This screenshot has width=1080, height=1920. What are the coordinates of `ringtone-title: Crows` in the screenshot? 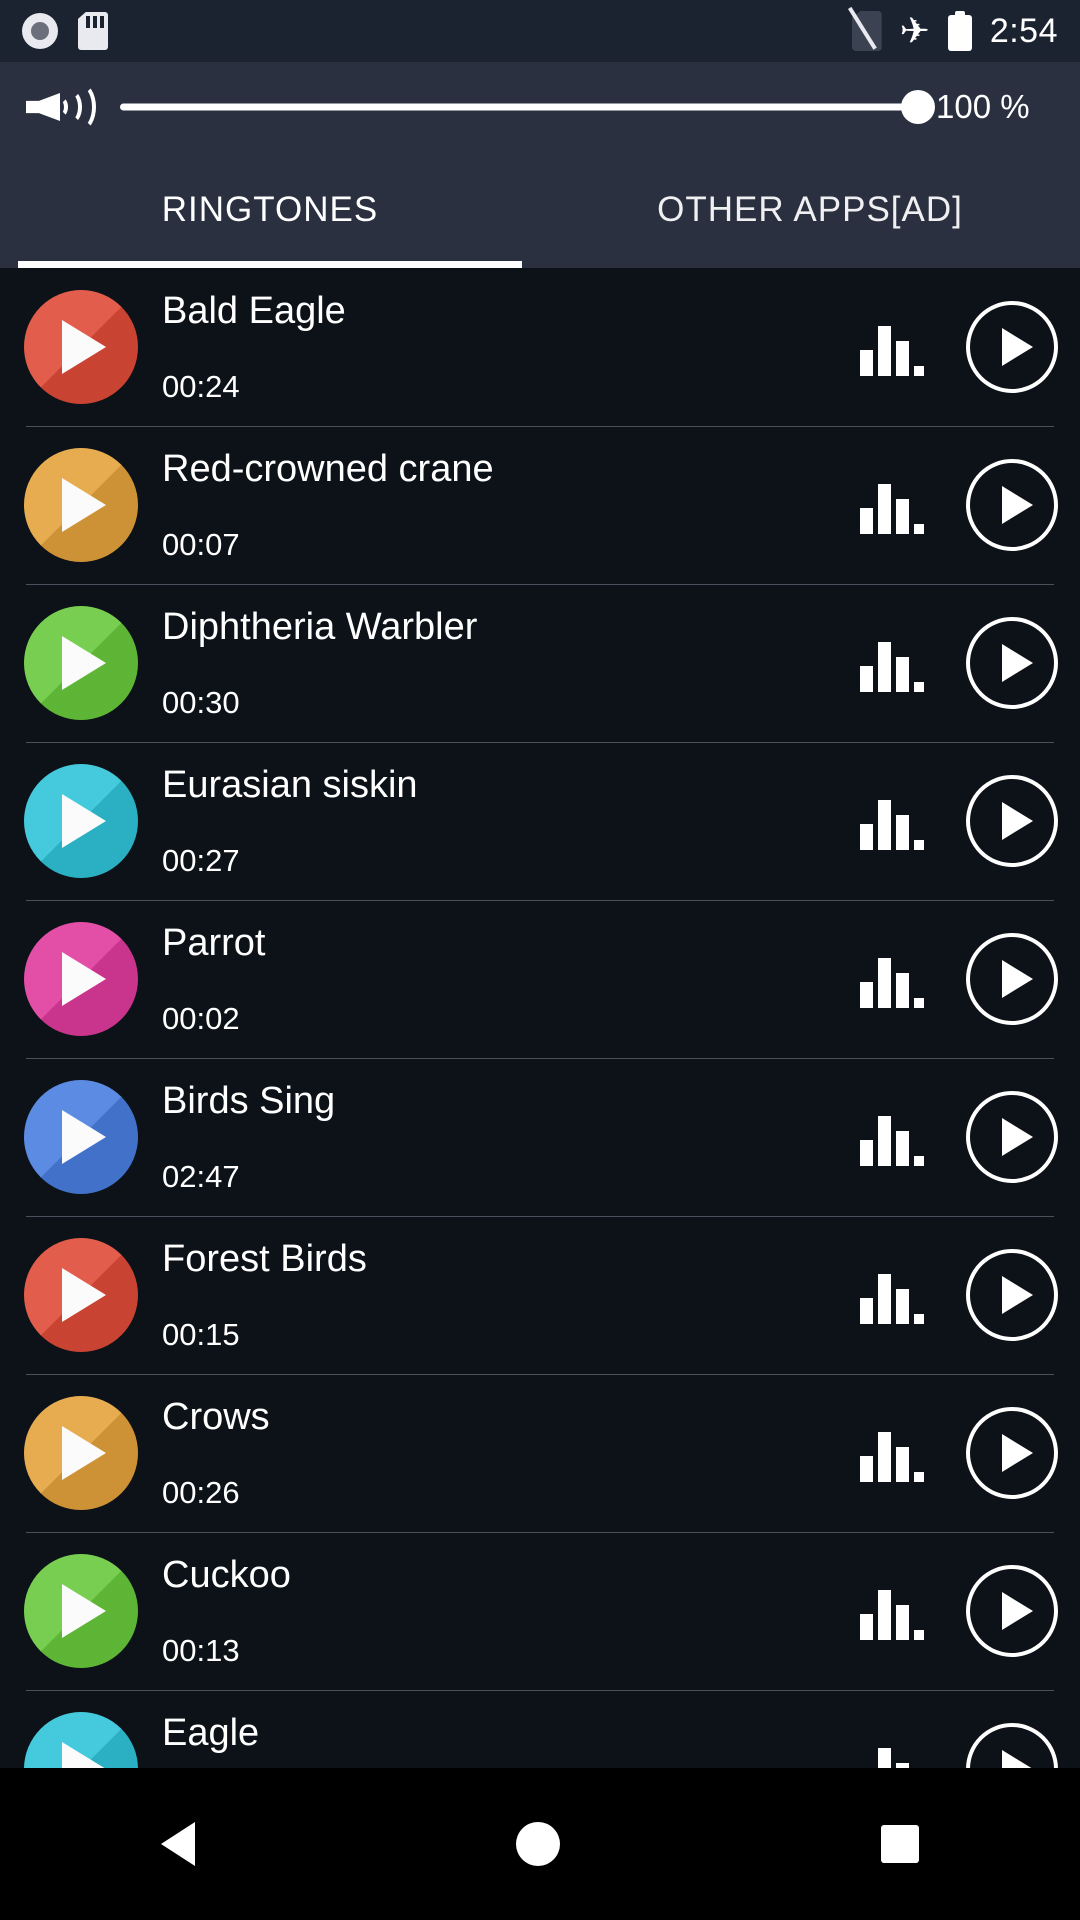 It's located at (216, 1417).